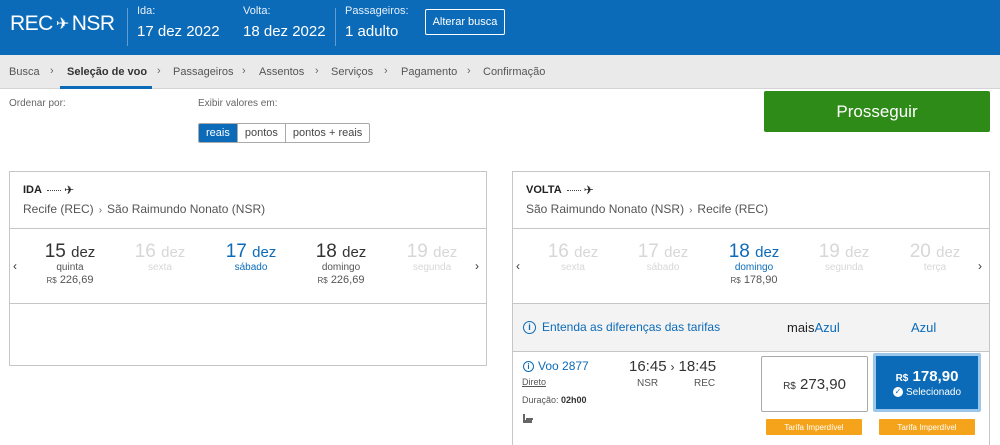  What do you see at coordinates (648, 366) in the screenshot?
I see `departure-time: 16:45` at bounding box center [648, 366].